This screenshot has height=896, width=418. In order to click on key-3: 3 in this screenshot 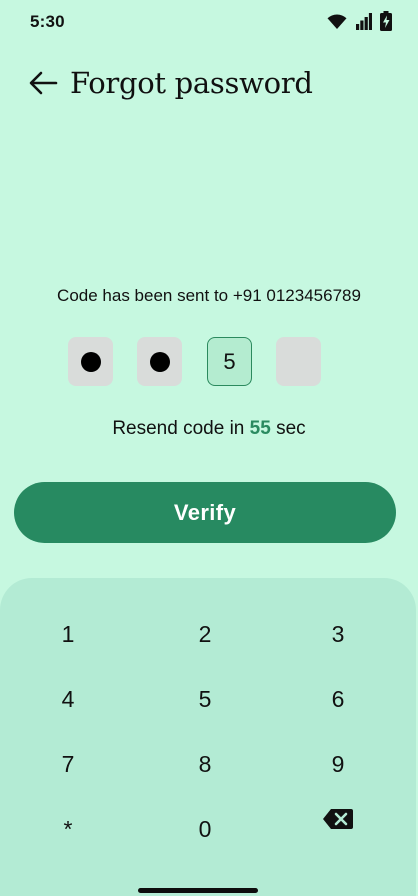, I will do `click(338, 634)`.